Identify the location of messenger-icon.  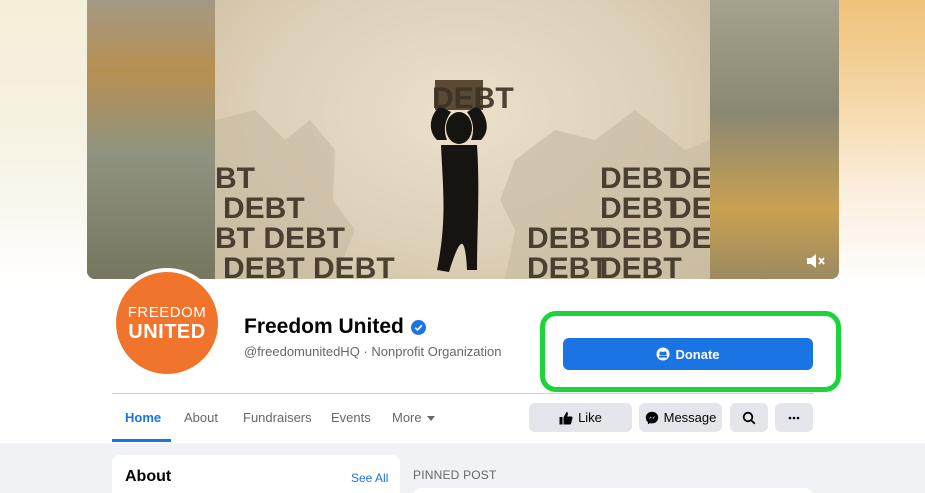
(651, 417).